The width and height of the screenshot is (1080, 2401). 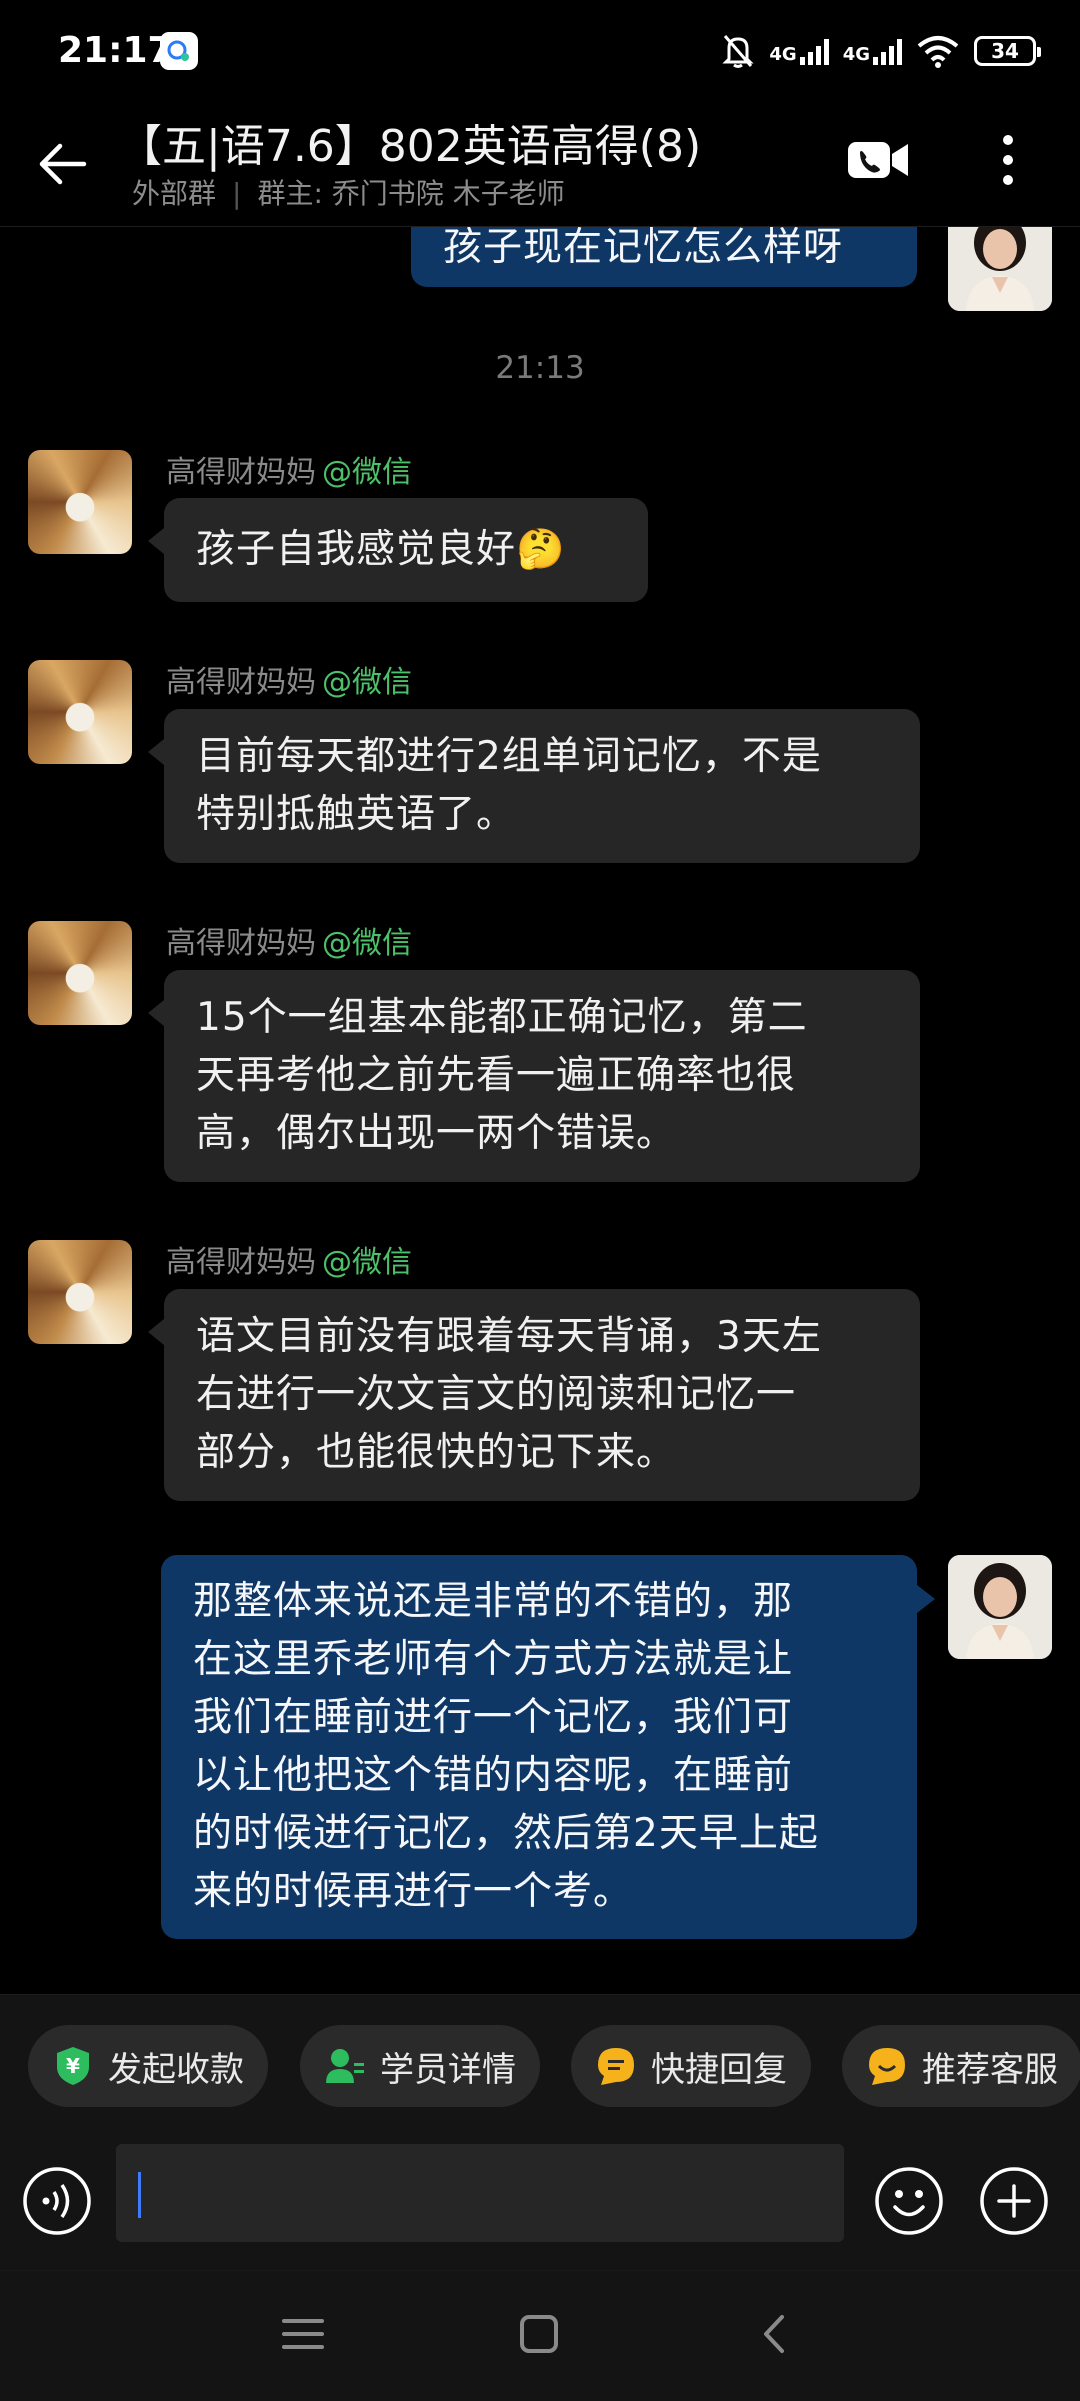 What do you see at coordinates (783, 54) in the screenshot?
I see `network-type-1: 4G` at bounding box center [783, 54].